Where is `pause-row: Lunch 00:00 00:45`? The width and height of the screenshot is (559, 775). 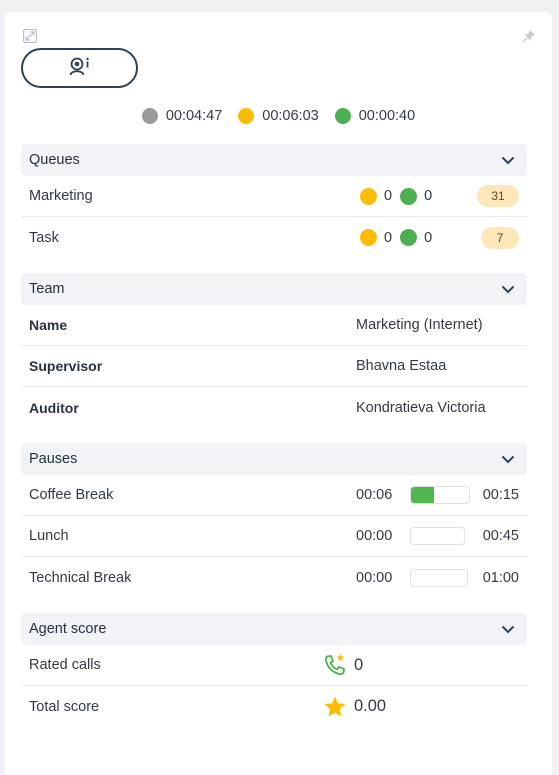
pause-row: Lunch 00:00 00:45 is located at coordinates (274, 536).